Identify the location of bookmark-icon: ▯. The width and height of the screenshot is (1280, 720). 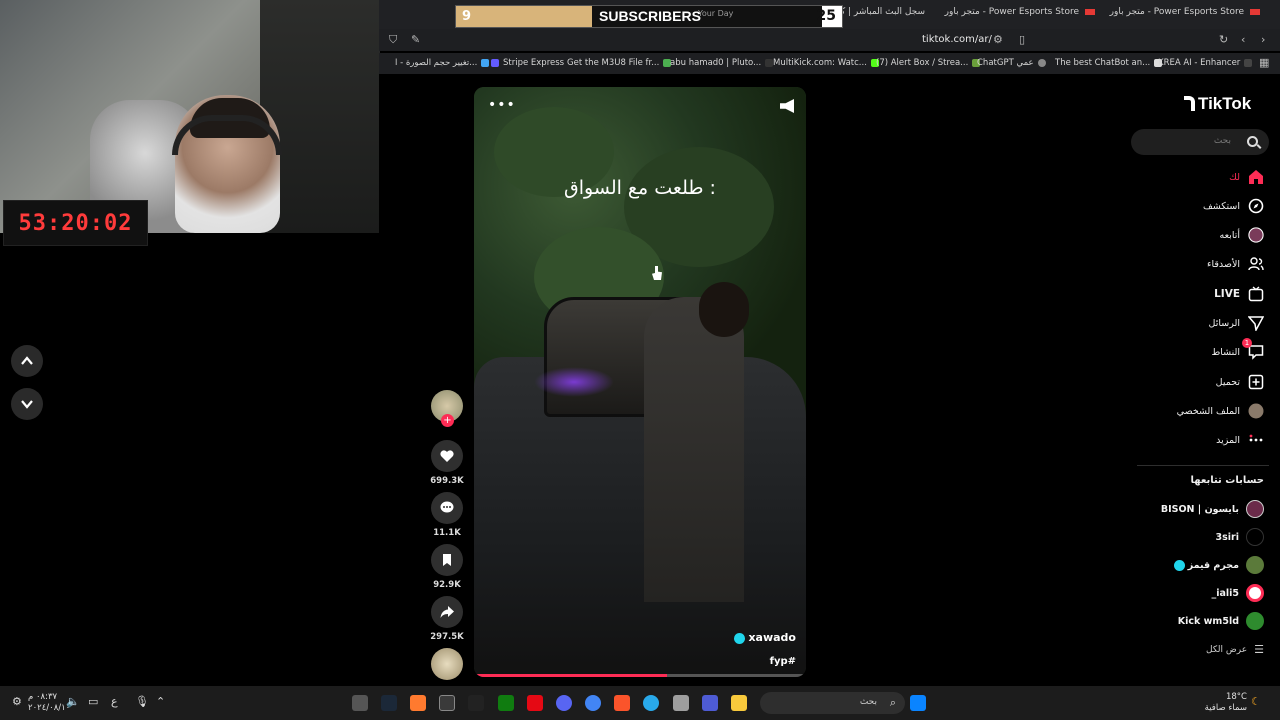
(1022, 39).